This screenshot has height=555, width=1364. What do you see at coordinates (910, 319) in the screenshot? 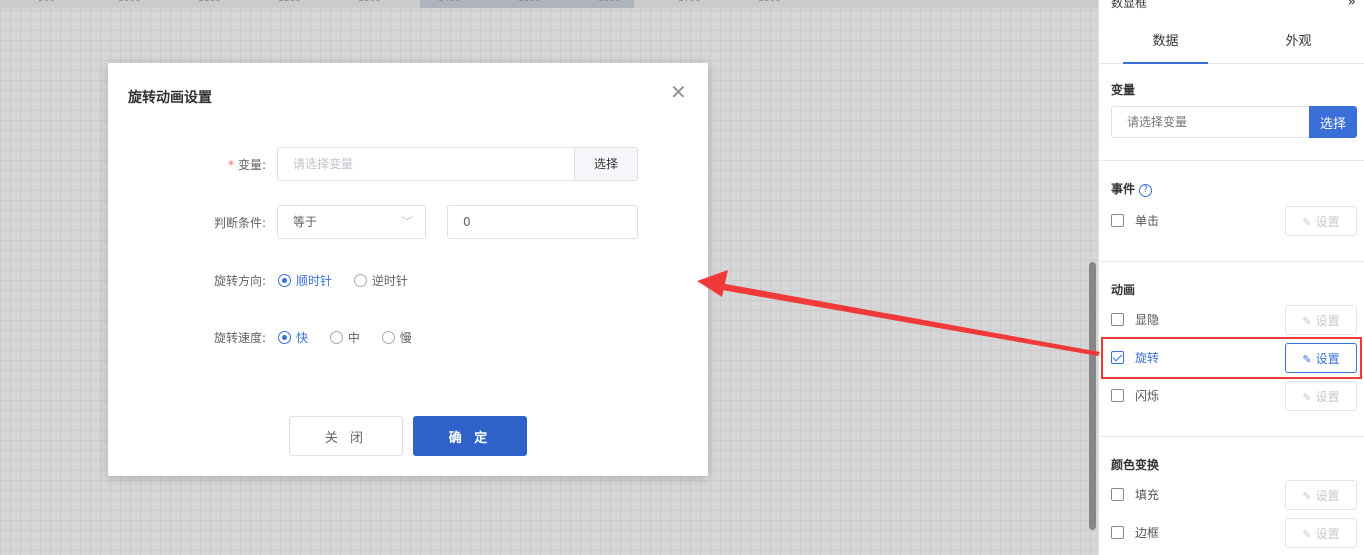
I see `arrow-shaft` at bounding box center [910, 319].